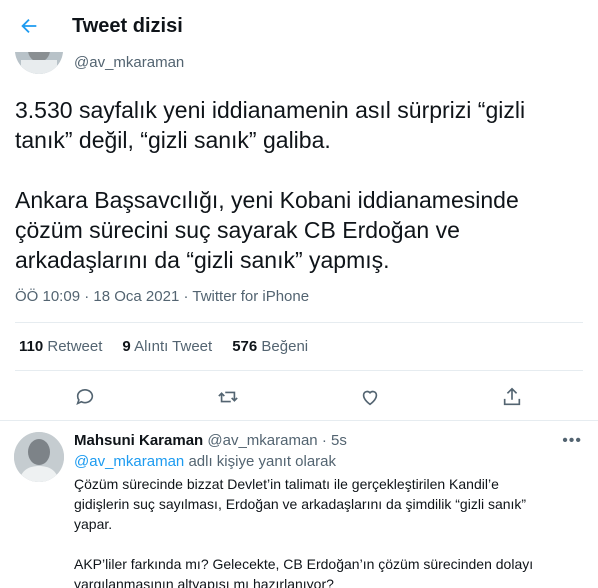 This screenshot has height=588, width=598. I want to click on reply-time: 5s, so click(339, 440).